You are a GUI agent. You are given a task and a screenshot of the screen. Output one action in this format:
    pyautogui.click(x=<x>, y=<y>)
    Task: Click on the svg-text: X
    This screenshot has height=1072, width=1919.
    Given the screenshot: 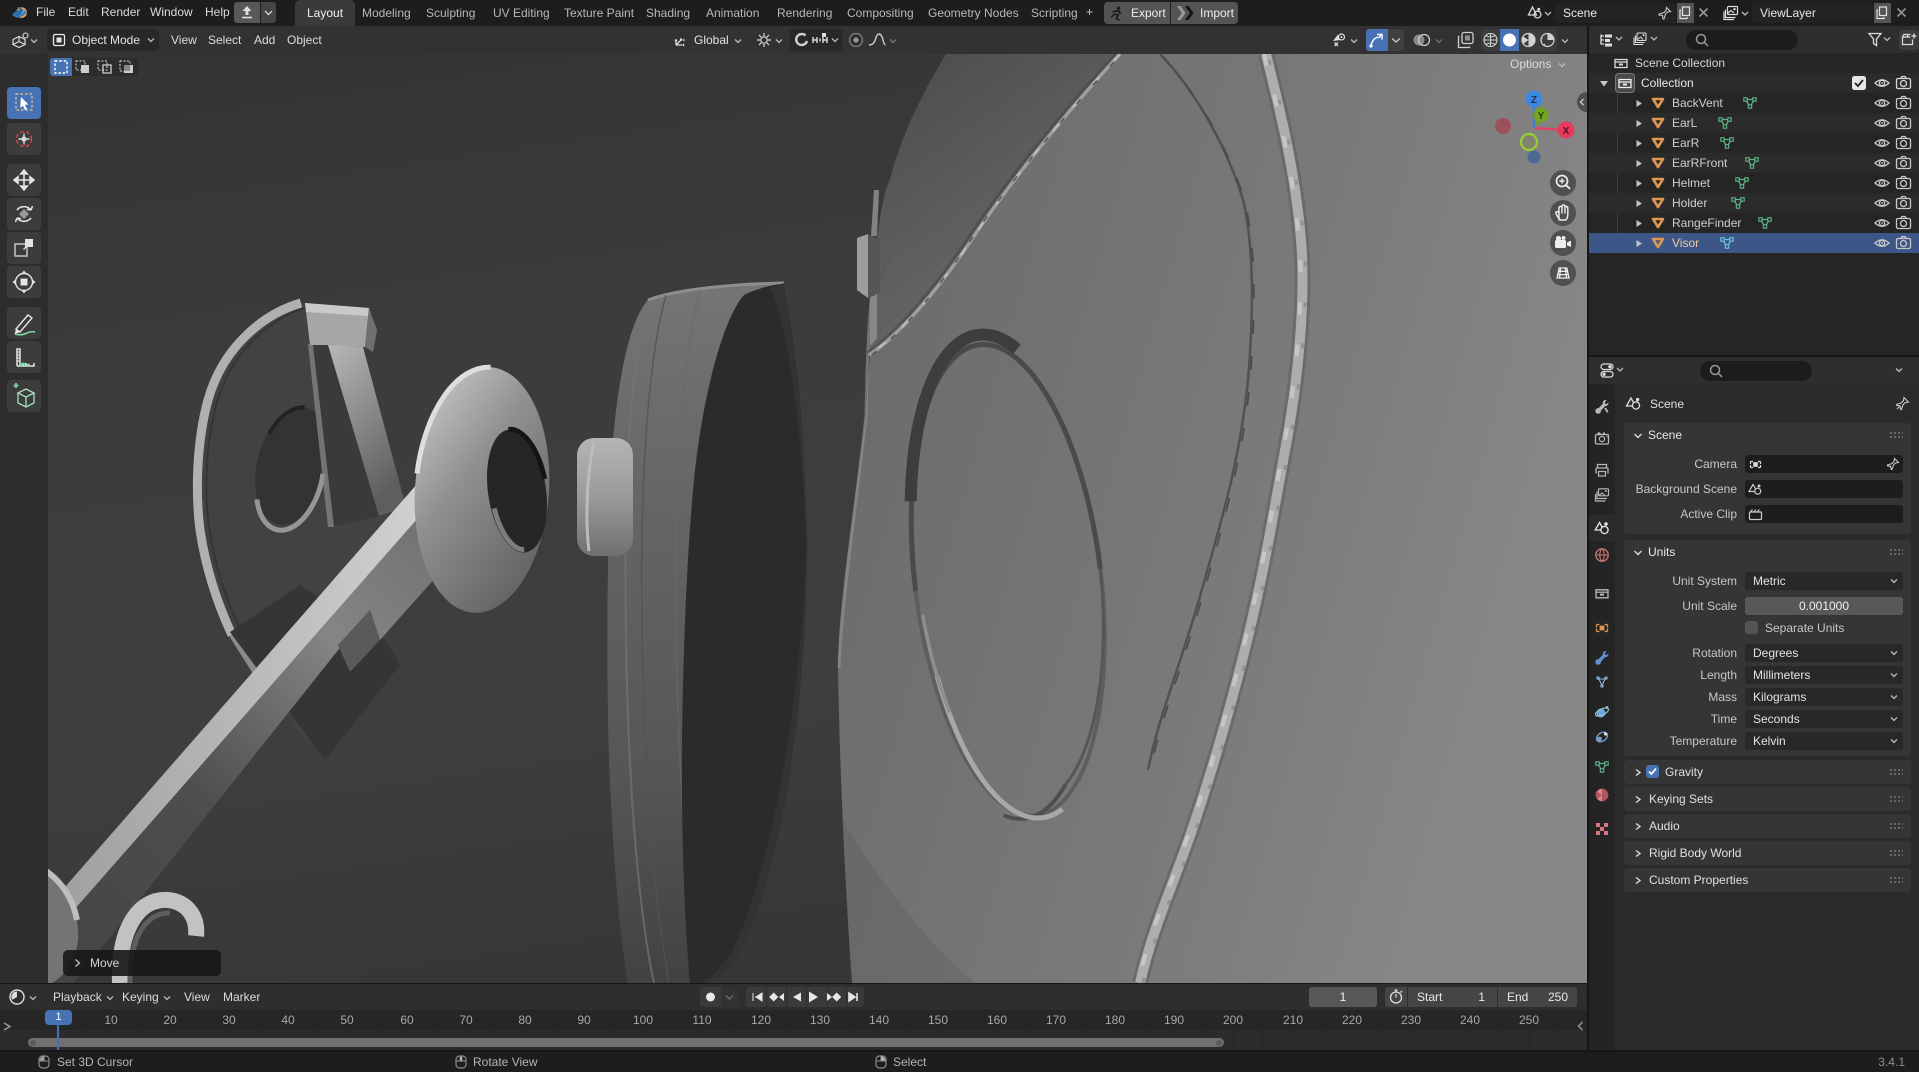 What is the action you would take?
    pyautogui.click(x=1566, y=131)
    